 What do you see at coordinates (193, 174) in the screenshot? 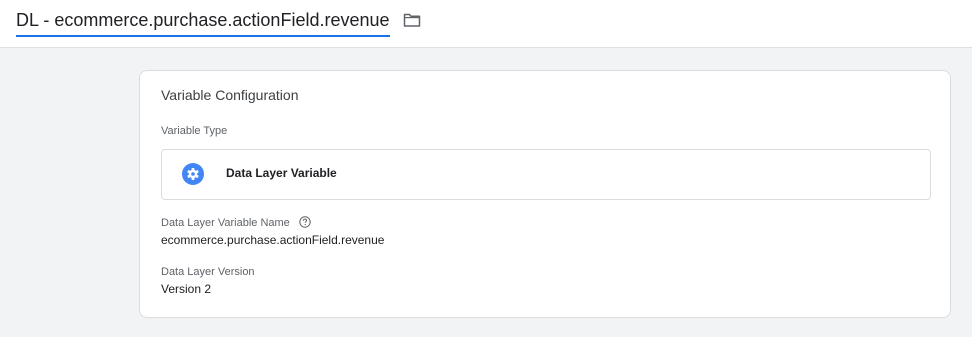
I see `gear-icon` at bounding box center [193, 174].